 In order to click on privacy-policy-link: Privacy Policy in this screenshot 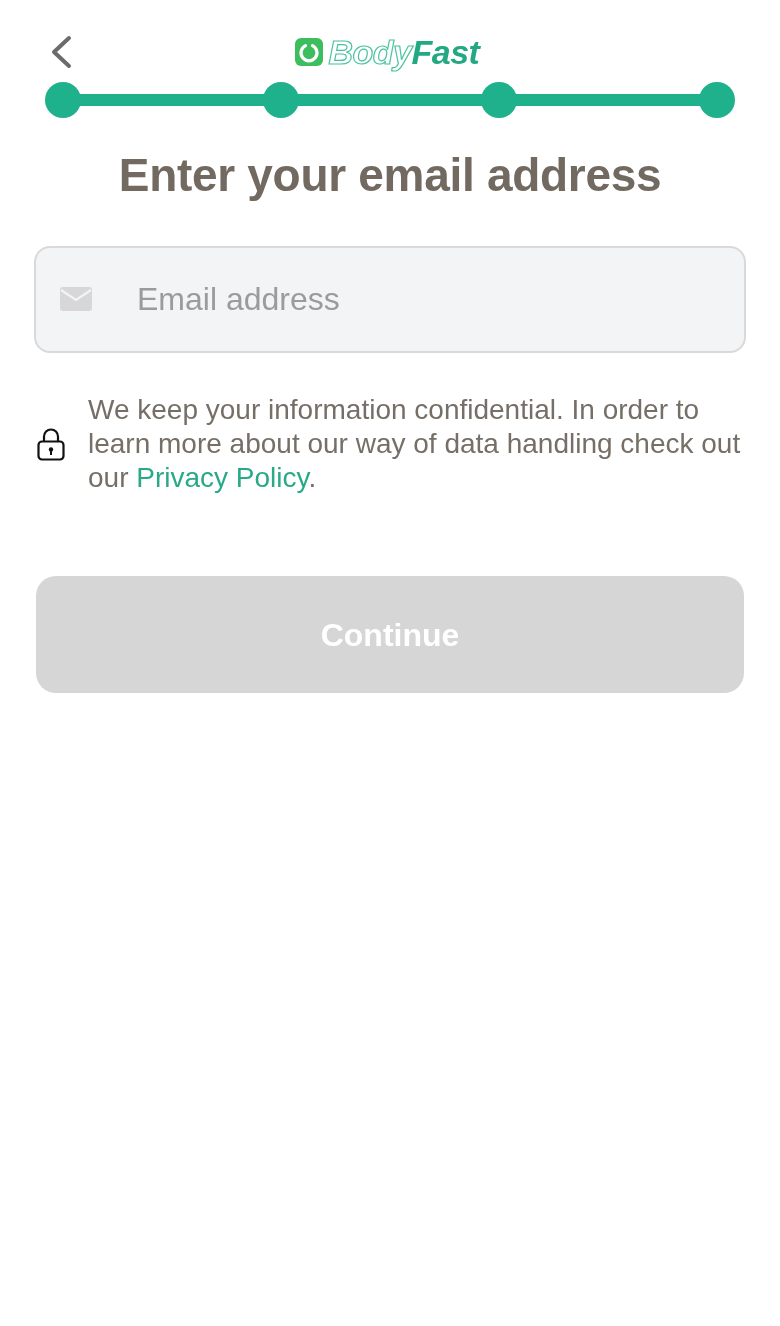, I will do `click(222, 477)`.